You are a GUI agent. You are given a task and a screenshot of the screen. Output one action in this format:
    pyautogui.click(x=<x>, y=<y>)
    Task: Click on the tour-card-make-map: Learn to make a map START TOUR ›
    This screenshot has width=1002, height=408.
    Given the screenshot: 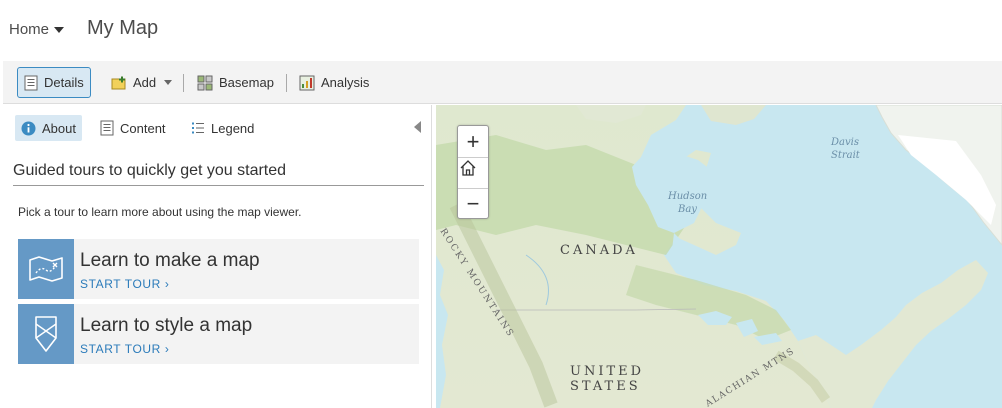 What is the action you would take?
    pyautogui.click(x=218, y=269)
    